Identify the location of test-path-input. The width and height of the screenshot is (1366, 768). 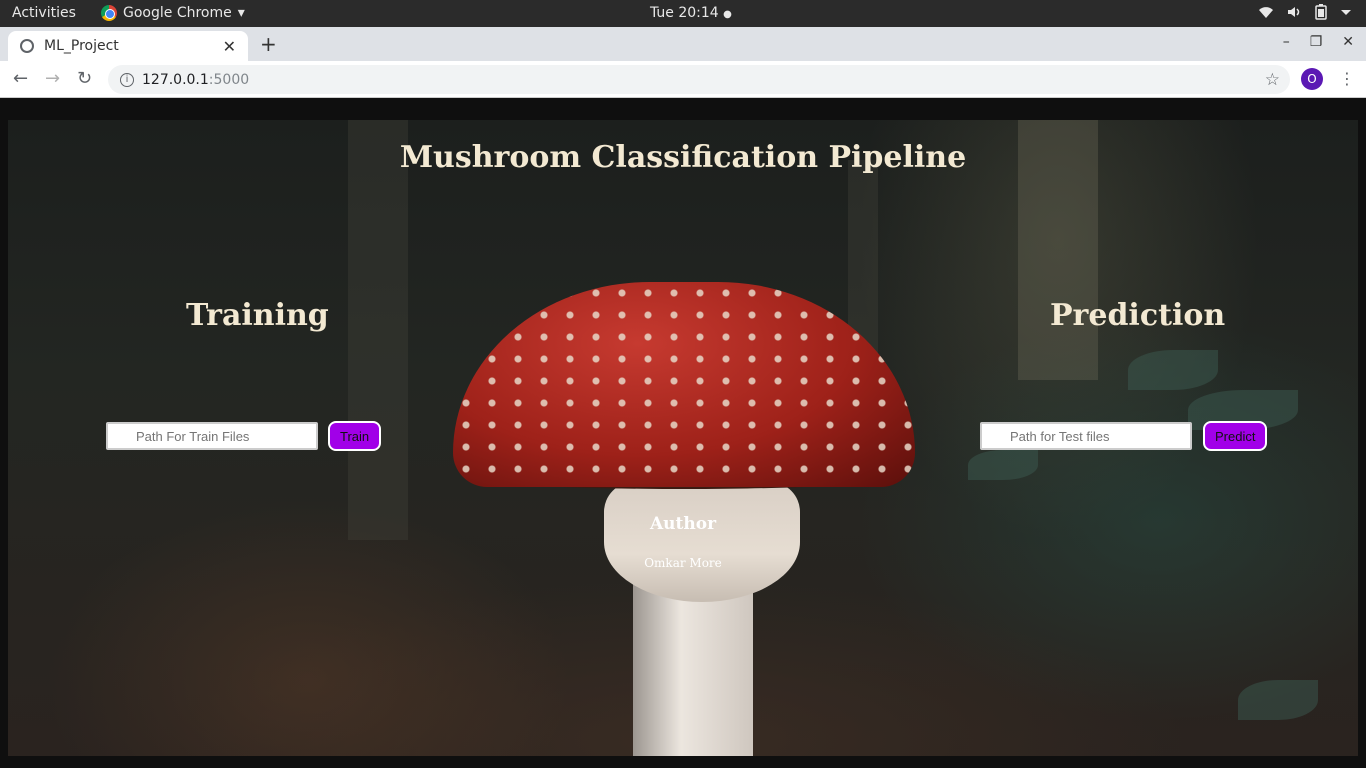
(1086, 436).